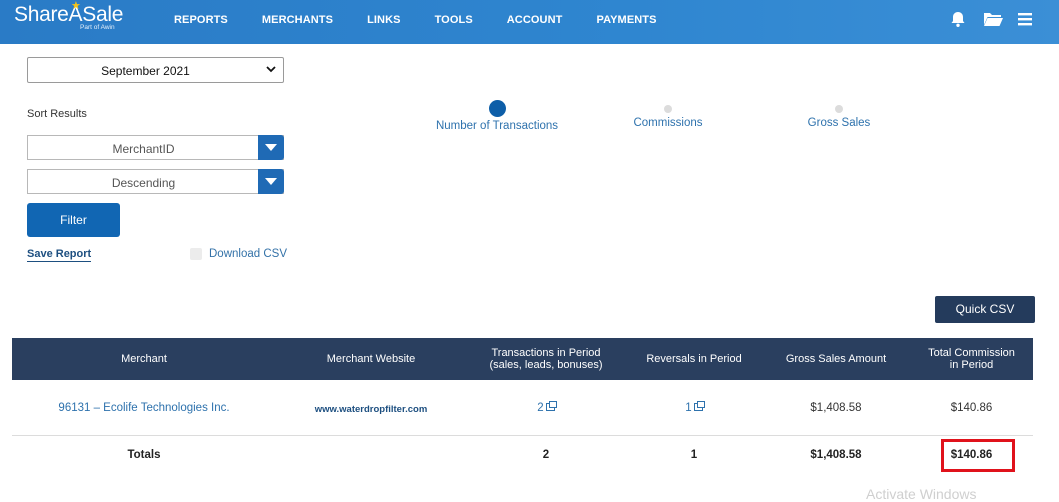  What do you see at coordinates (971, 353) in the screenshot?
I see `col-commission-line1: Total Commission` at bounding box center [971, 353].